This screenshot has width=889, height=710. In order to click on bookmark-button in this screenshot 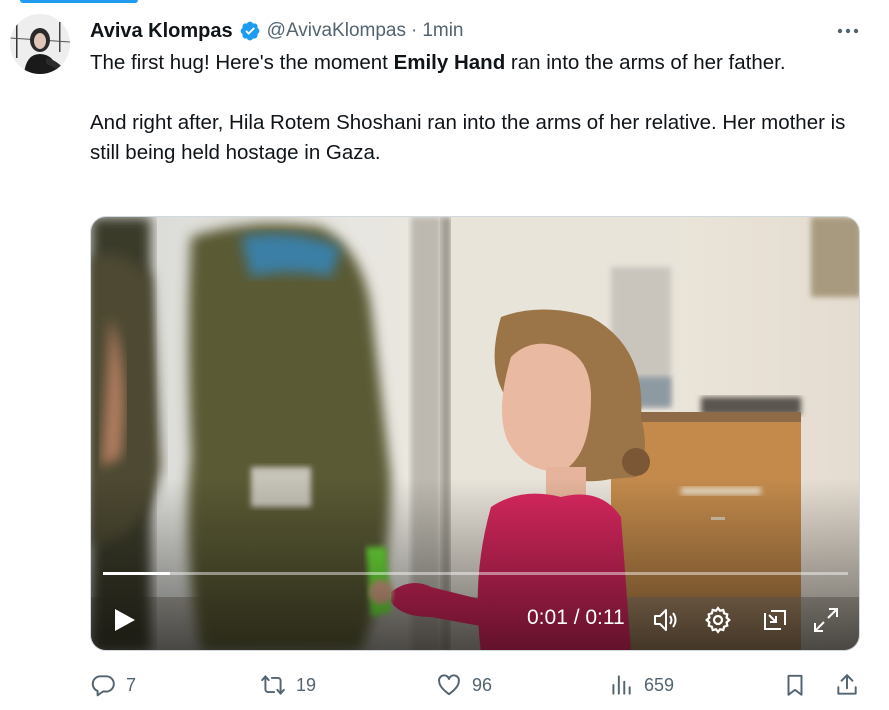, I will do `click(795, 685)`.